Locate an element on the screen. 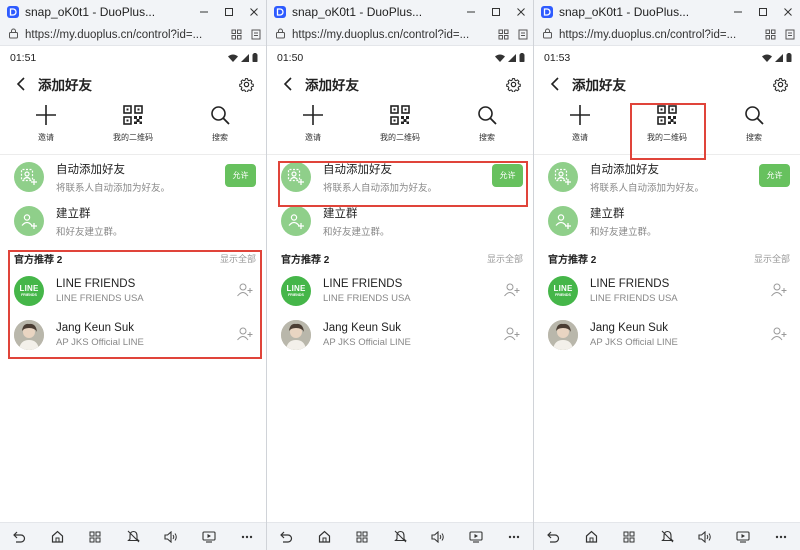  friend-subtitle: AP JKS Official LINE is located at coordinates (100, 342).